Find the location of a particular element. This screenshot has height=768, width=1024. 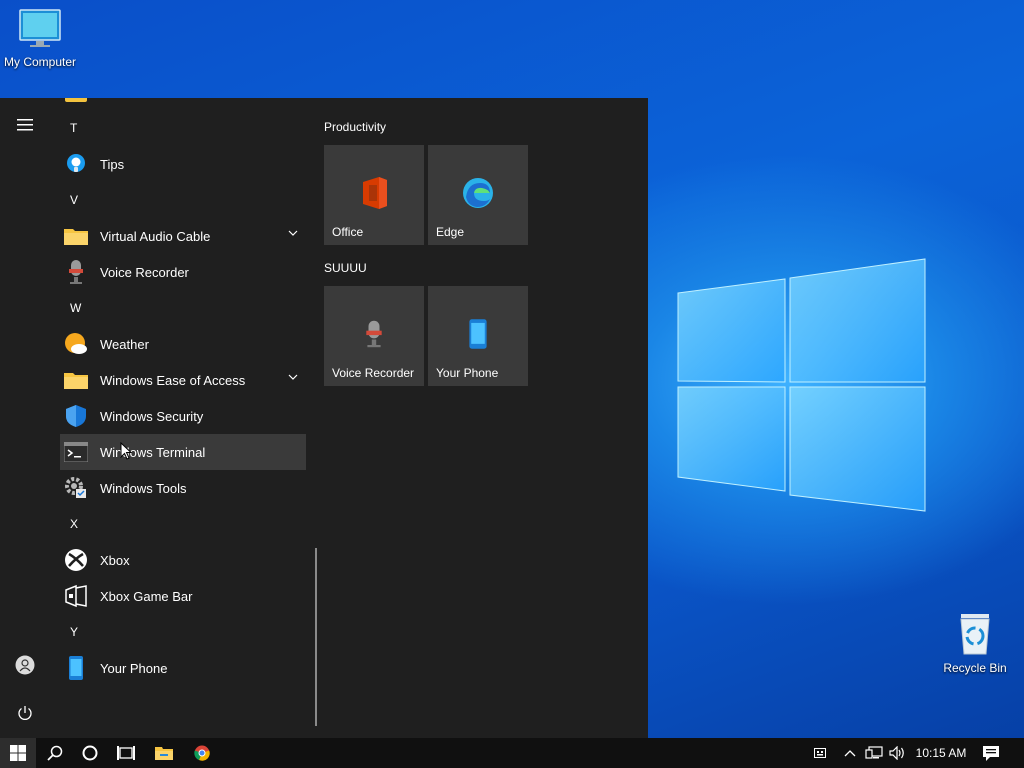

hamburger-icon is located at coordinates (25, 125).